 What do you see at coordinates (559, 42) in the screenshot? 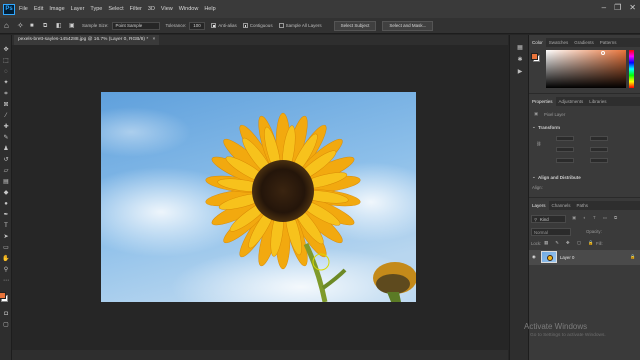
I see `tab-swatches: Swatches` at bounding box center [559, 42].